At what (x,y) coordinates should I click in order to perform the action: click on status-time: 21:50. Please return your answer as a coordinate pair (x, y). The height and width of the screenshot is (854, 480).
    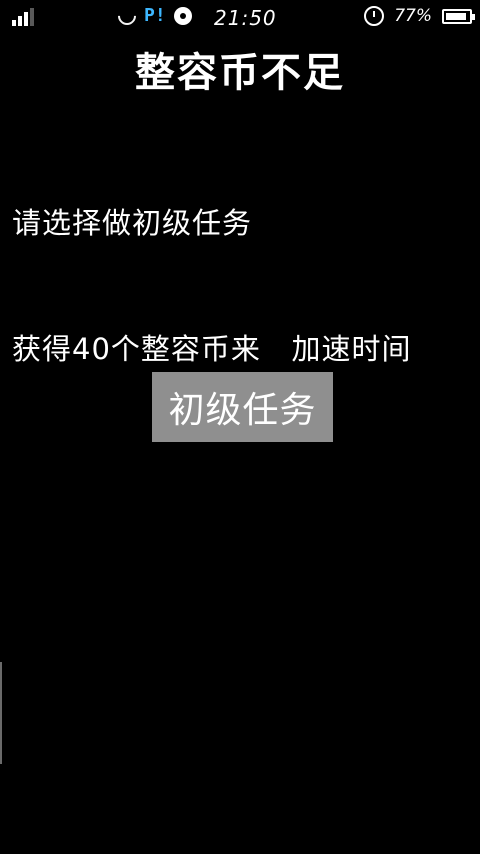
    Looking at the image, I should click on (245, 18).